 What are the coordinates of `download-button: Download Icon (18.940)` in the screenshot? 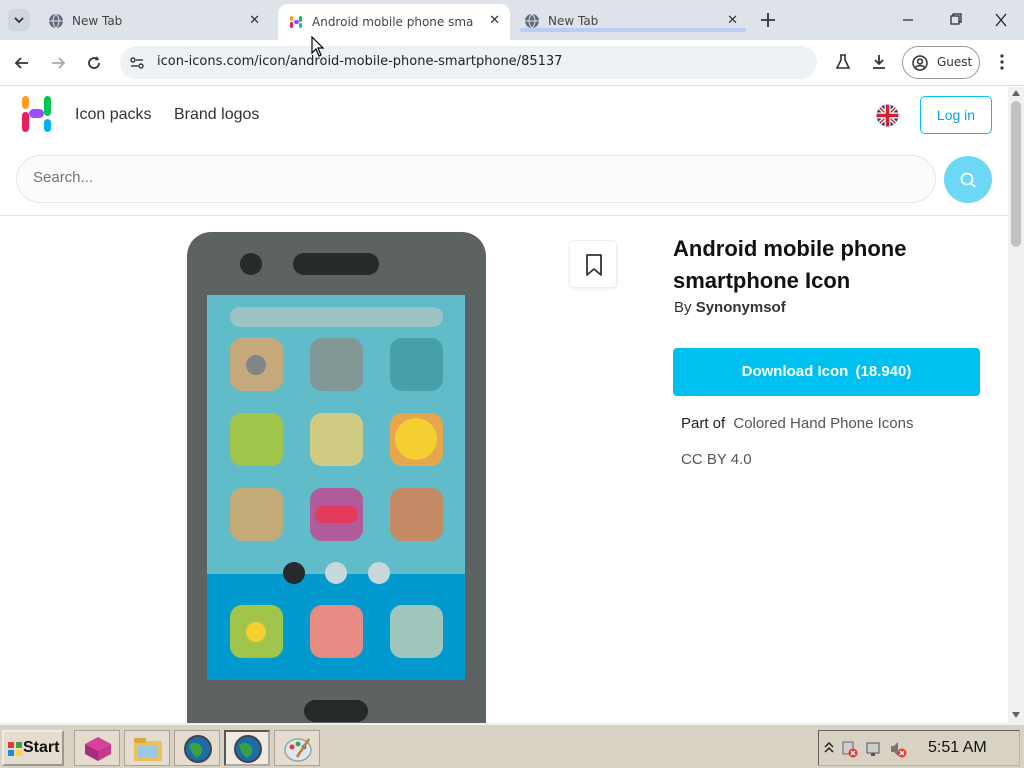 It's located at (826, 372).